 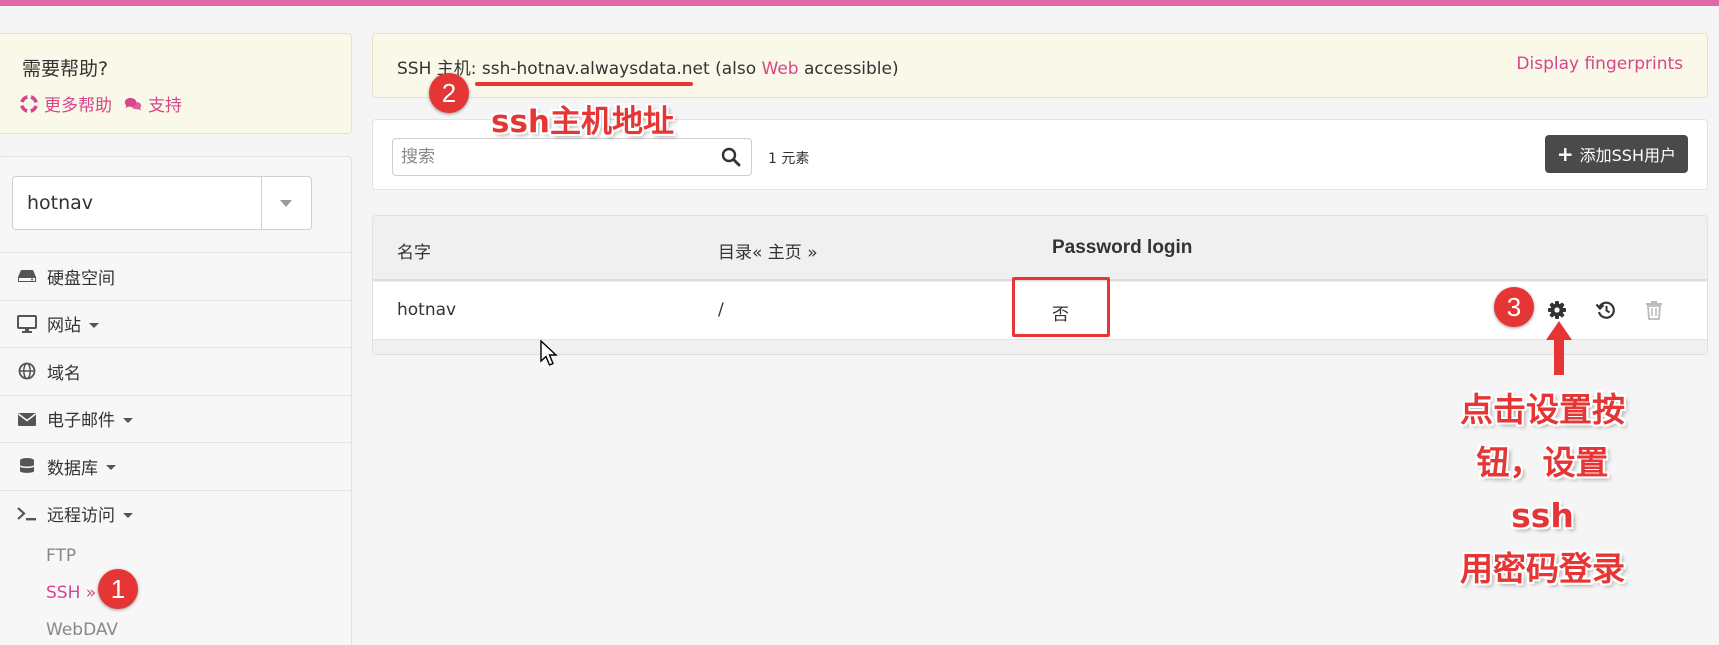 I want to click on lifebuoy-icon, so click(x=29, y=103).